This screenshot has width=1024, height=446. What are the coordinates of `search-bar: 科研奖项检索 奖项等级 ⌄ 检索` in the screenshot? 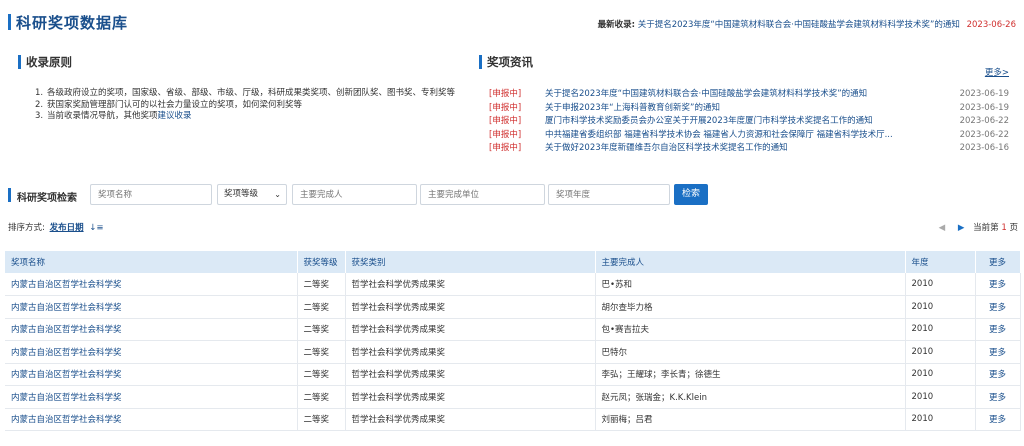 It's located at (513, 195).